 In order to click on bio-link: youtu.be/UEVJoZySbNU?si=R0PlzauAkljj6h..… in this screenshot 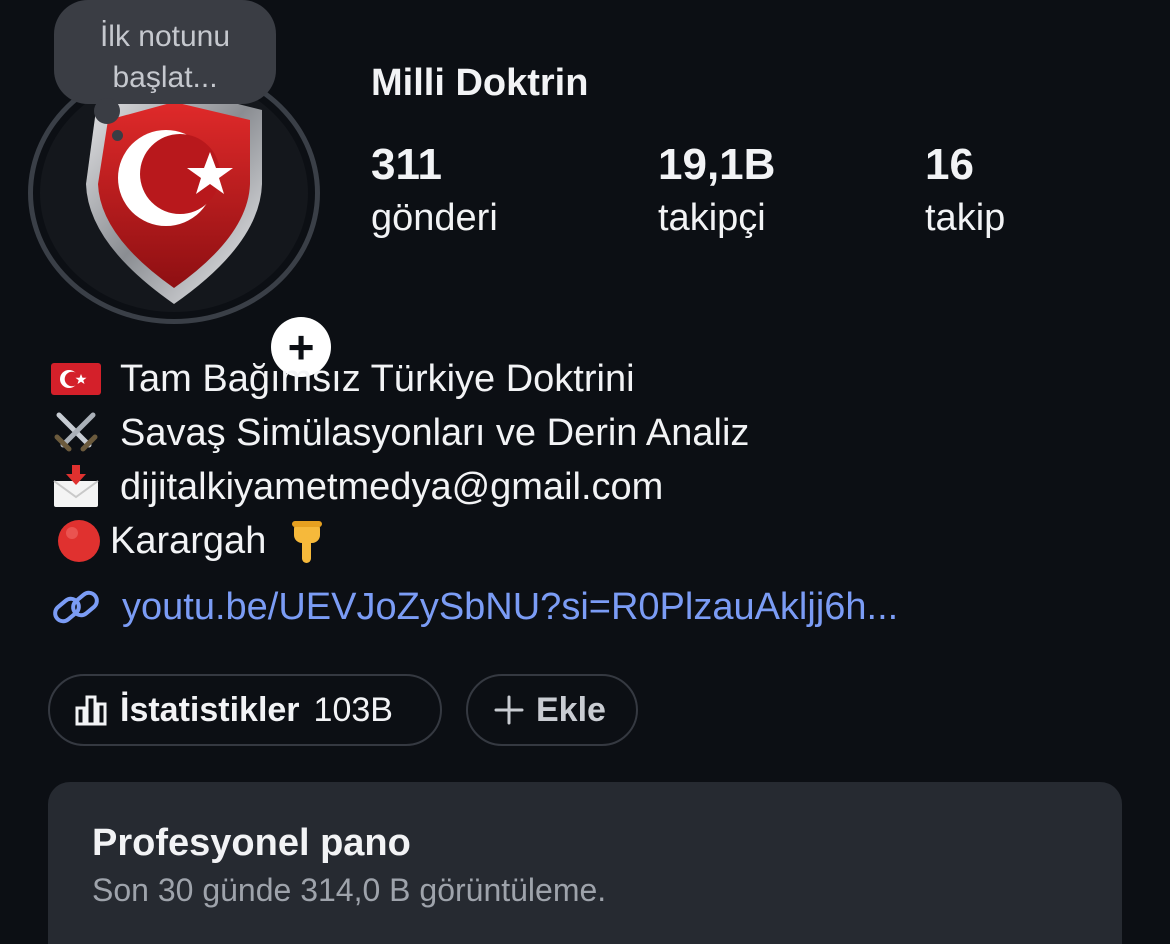, I will do `click(474, 607)`.